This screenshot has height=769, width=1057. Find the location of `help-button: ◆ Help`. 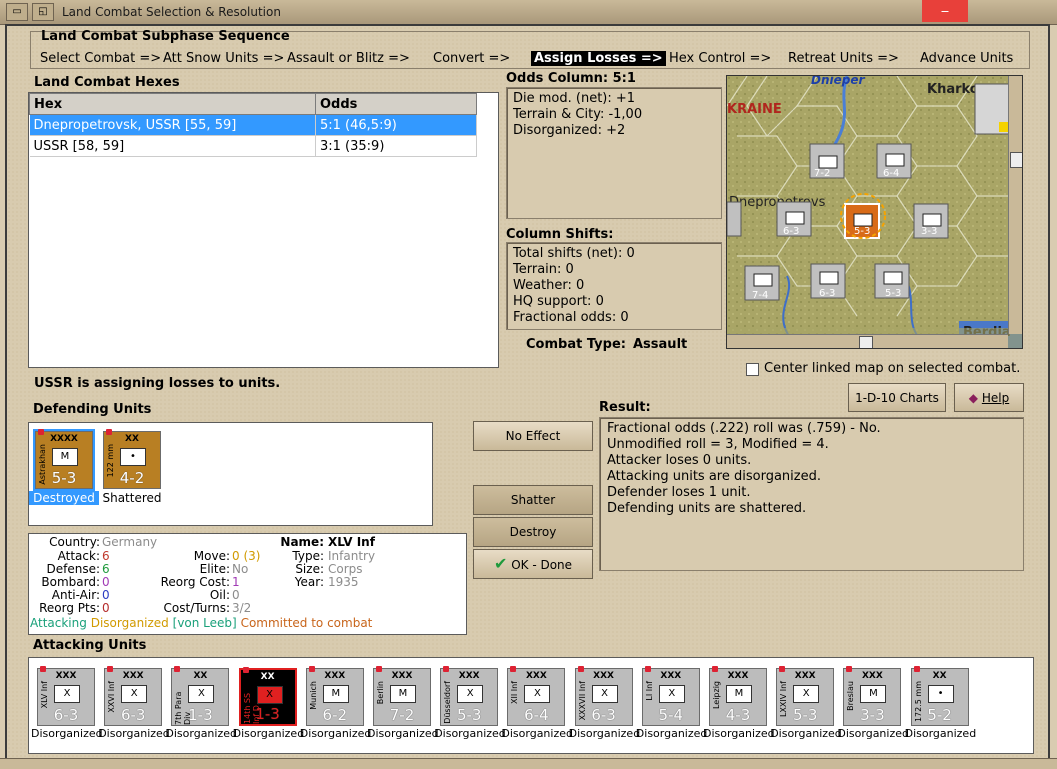

help-button: ◆ Help is located at coordinates (989, 397).